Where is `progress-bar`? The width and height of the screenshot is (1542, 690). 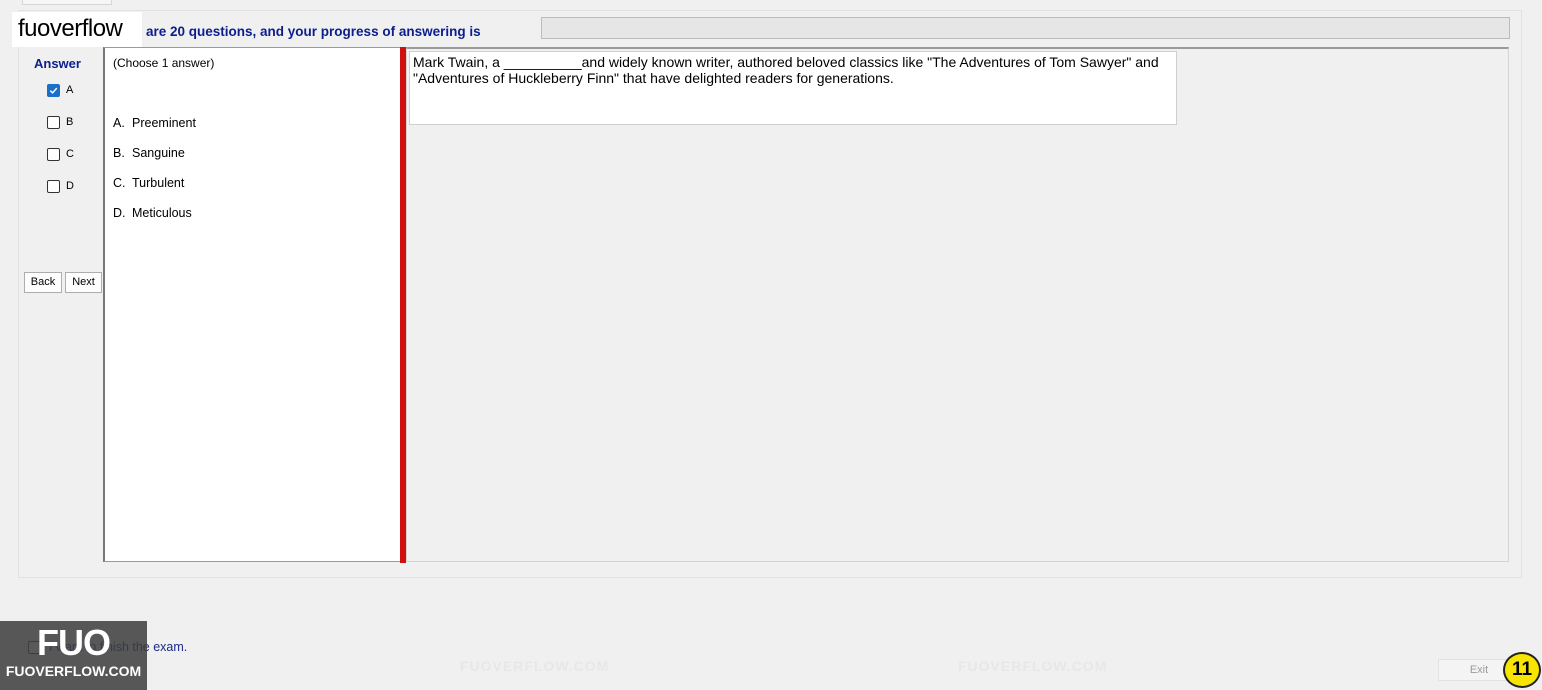 progress-bar is located at coordinates (1025, 28).